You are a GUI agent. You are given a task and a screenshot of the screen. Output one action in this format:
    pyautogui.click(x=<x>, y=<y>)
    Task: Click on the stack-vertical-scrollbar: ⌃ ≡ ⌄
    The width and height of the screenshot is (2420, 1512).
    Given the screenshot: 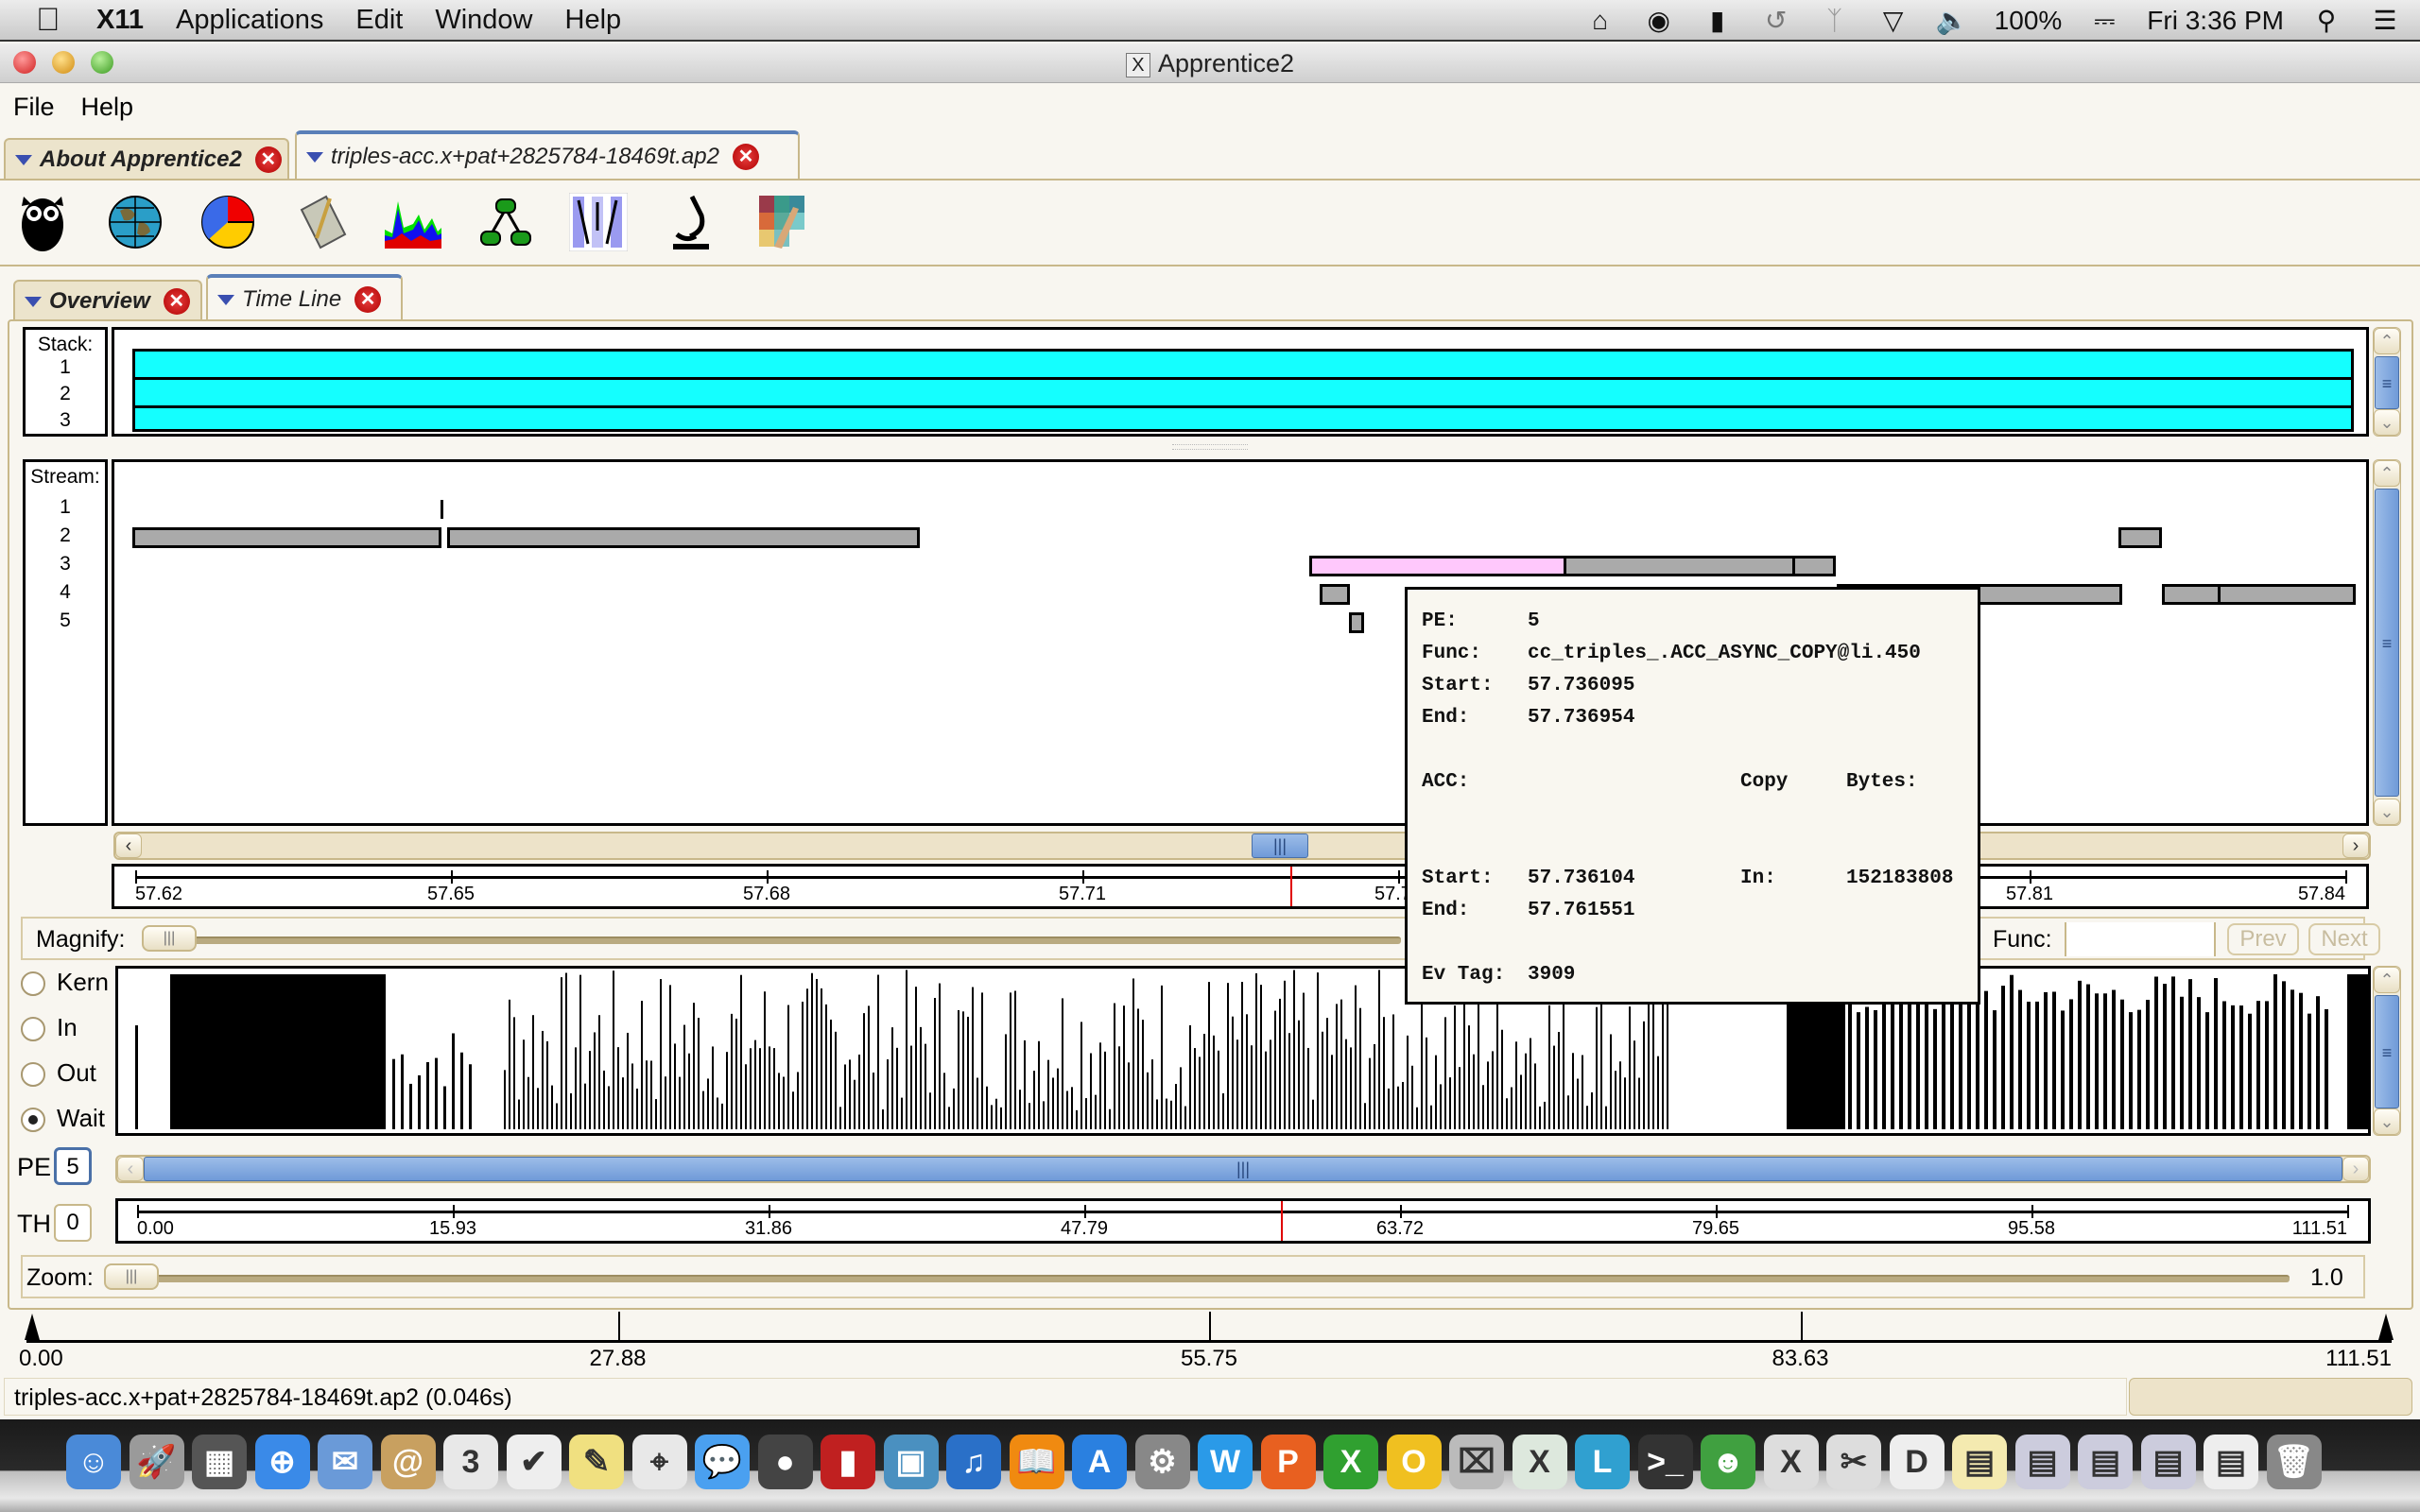 What is the action you would take?
    pyautogui.click(x=2387, y=382)
    